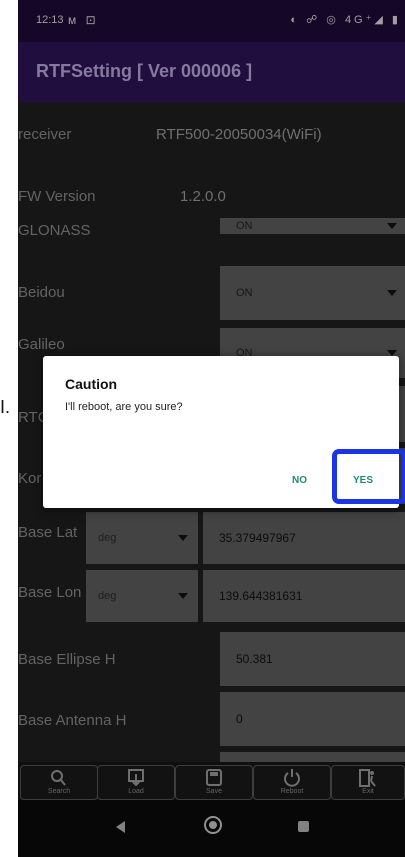 This screenshot has height=857, width=405. What do you see at coordinates (254, 659) in the screenshot?
I see `base-ellipse-value: 50.381` at bounding box center [254, 659].